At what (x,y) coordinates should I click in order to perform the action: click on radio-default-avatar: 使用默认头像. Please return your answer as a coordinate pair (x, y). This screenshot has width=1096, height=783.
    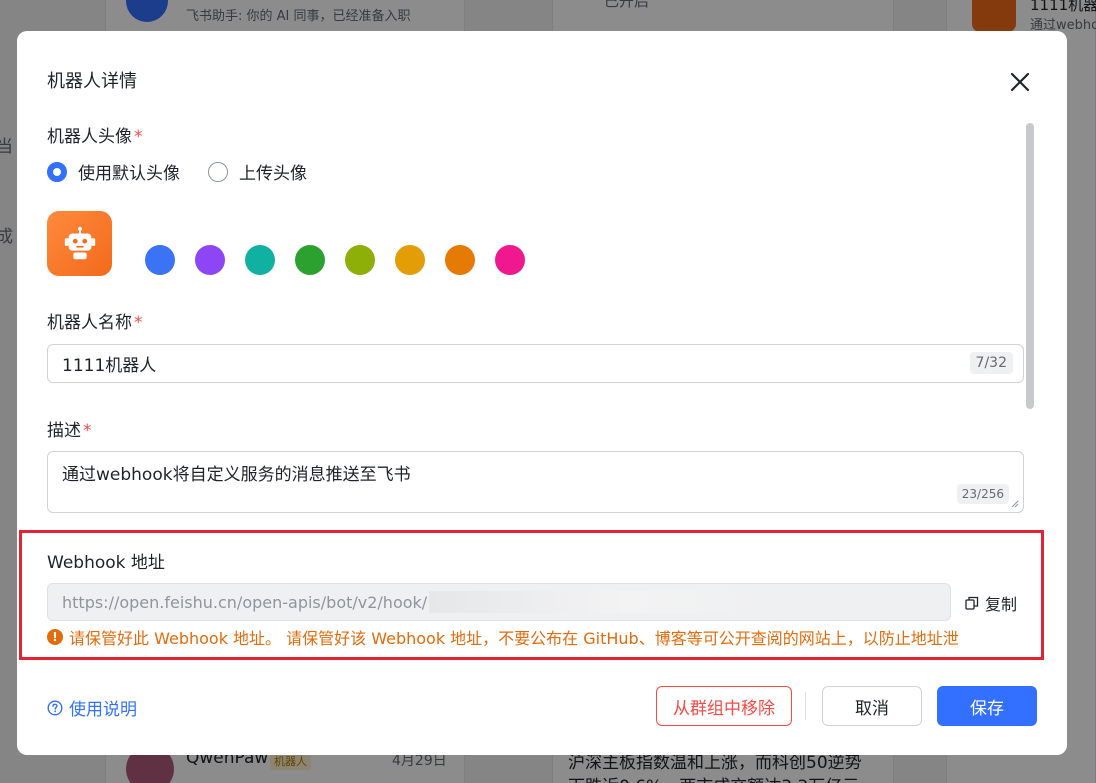
    Looking at the image, I should click on (113, 171).